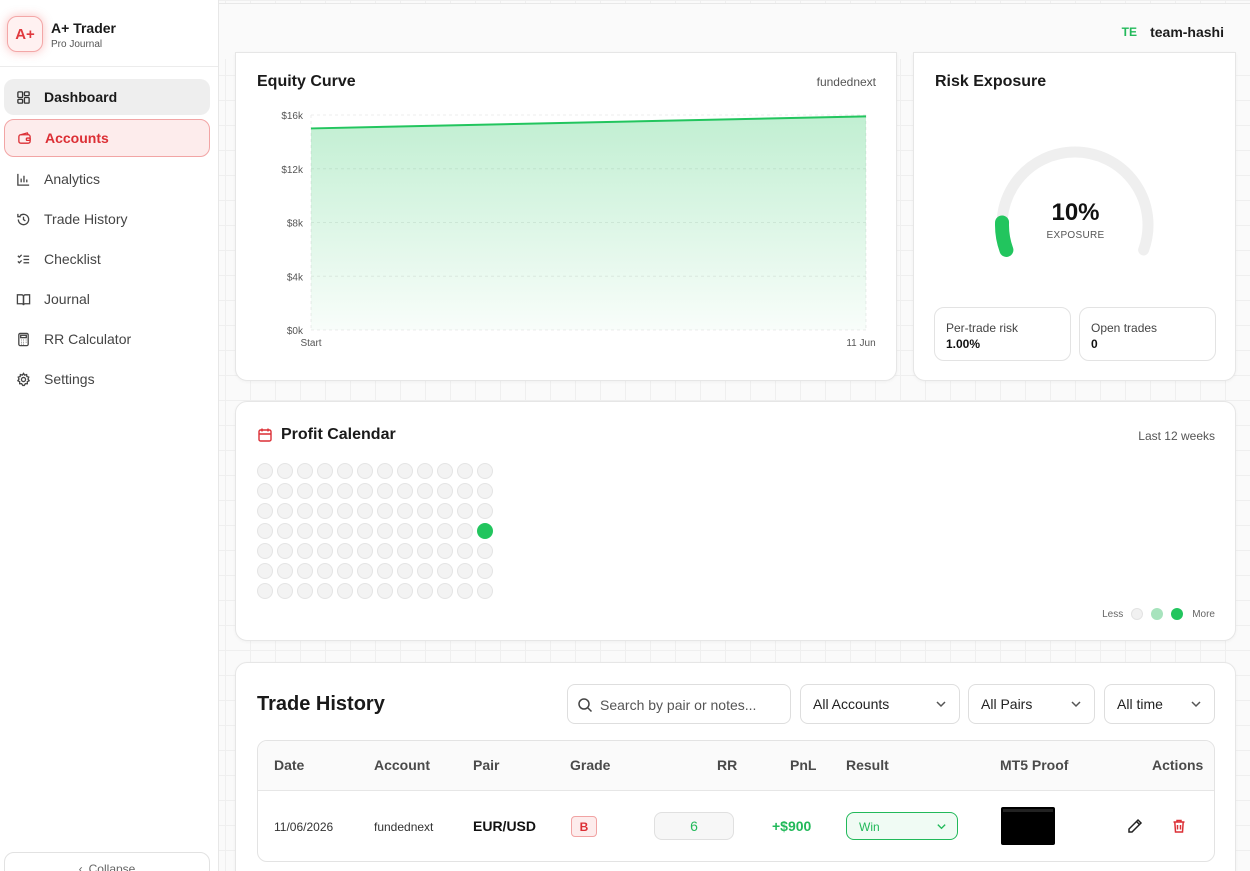 This screenshot has width=1250, height=871. I want to click on trade-search-box, so click(679, 704).